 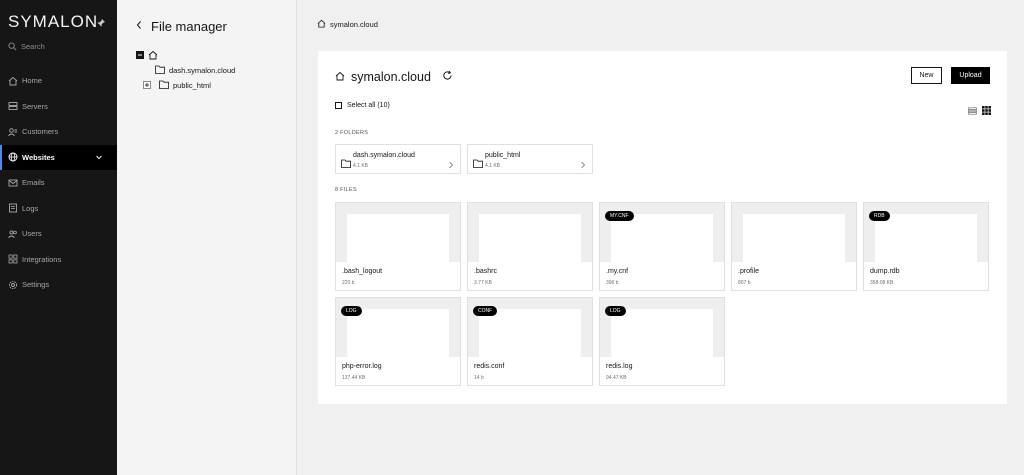 What do you see at coordinates (202, 70) in the screenshot?
I see `tree-item-label: dash.symalon.cloud` at bounding box center [202, 70].